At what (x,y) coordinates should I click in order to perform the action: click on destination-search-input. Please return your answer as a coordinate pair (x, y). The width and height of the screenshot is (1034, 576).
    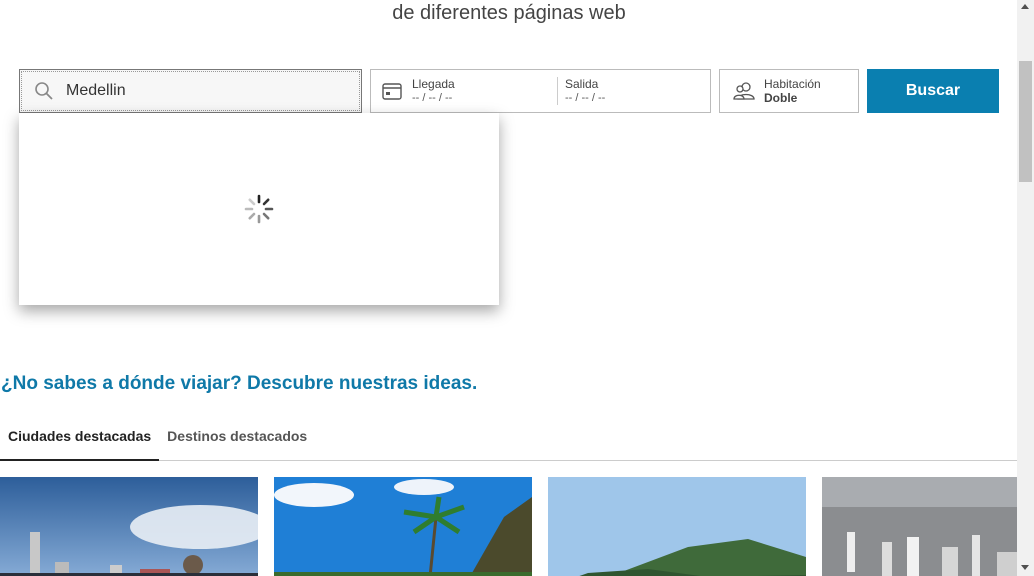
    Looking at the image, I should click on (196, 91).